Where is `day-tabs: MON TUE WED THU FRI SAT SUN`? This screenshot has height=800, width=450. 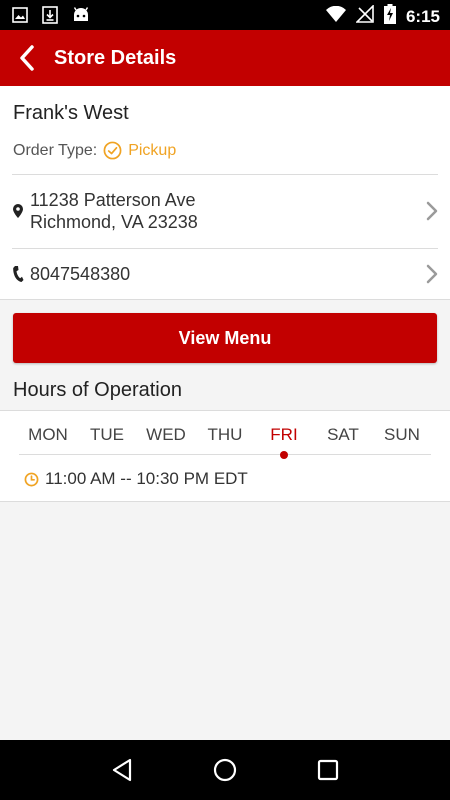
day-tabs: MON TUE WED THU FRI SAT SUN is located at coordinates (225, 442).